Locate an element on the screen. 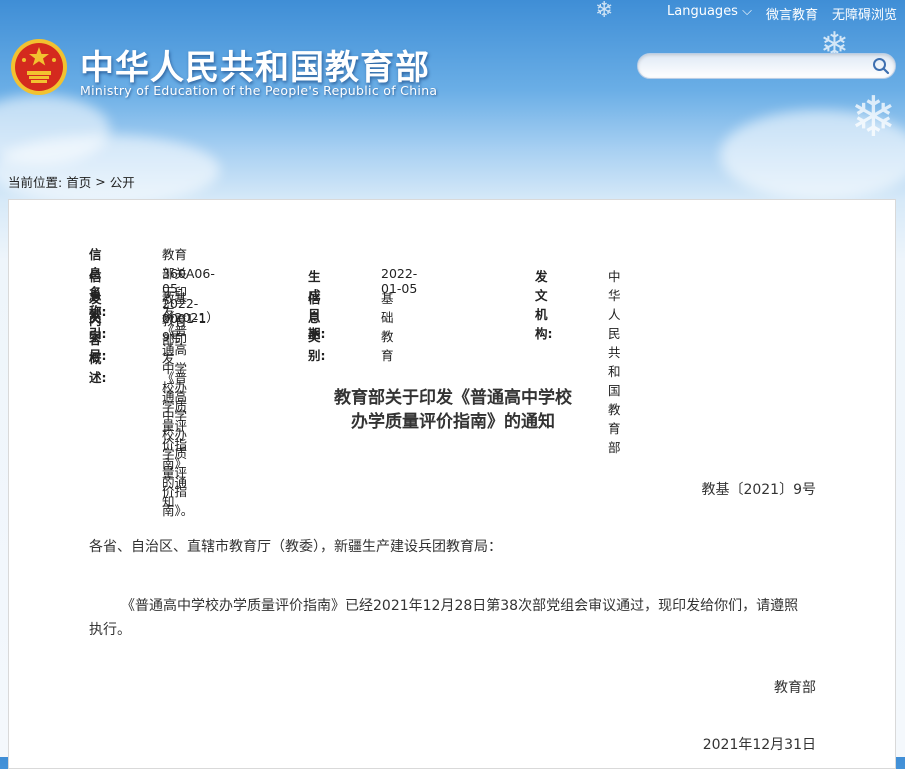 The width and height of the screenshot is (905, 769). top-nav: Languages ⌵ 微言教育 无障碍浏览 is located at coordinates (782, 13).